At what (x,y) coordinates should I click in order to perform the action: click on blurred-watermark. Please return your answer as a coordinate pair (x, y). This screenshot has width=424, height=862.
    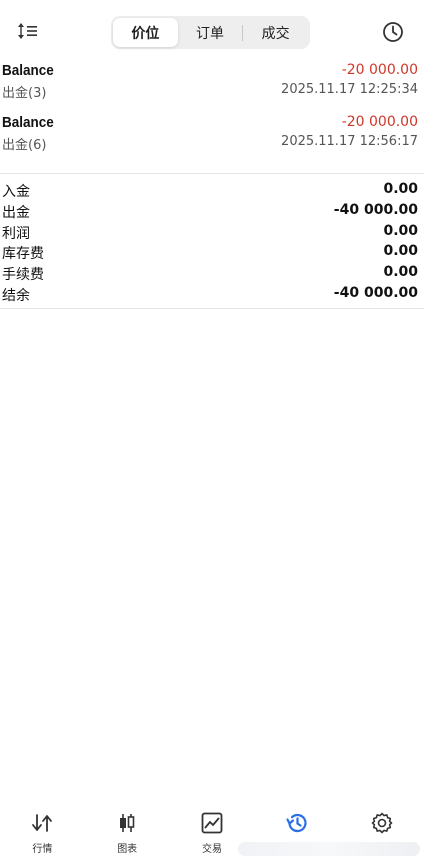
    Looking at the image, I should click on (329, 849).